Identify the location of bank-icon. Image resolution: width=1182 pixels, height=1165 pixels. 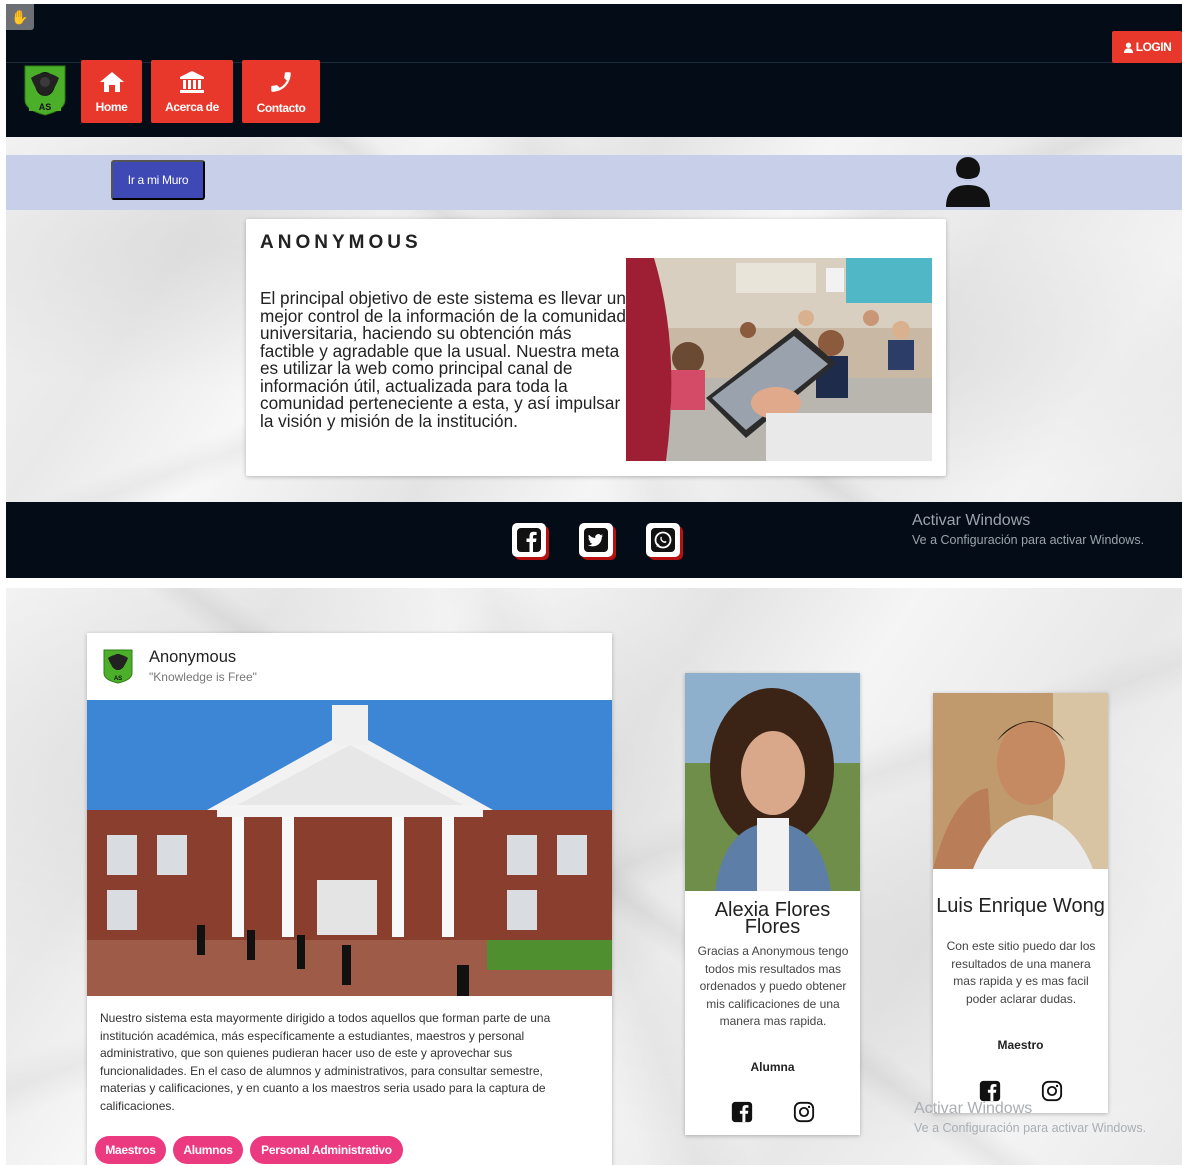
(192, 81).